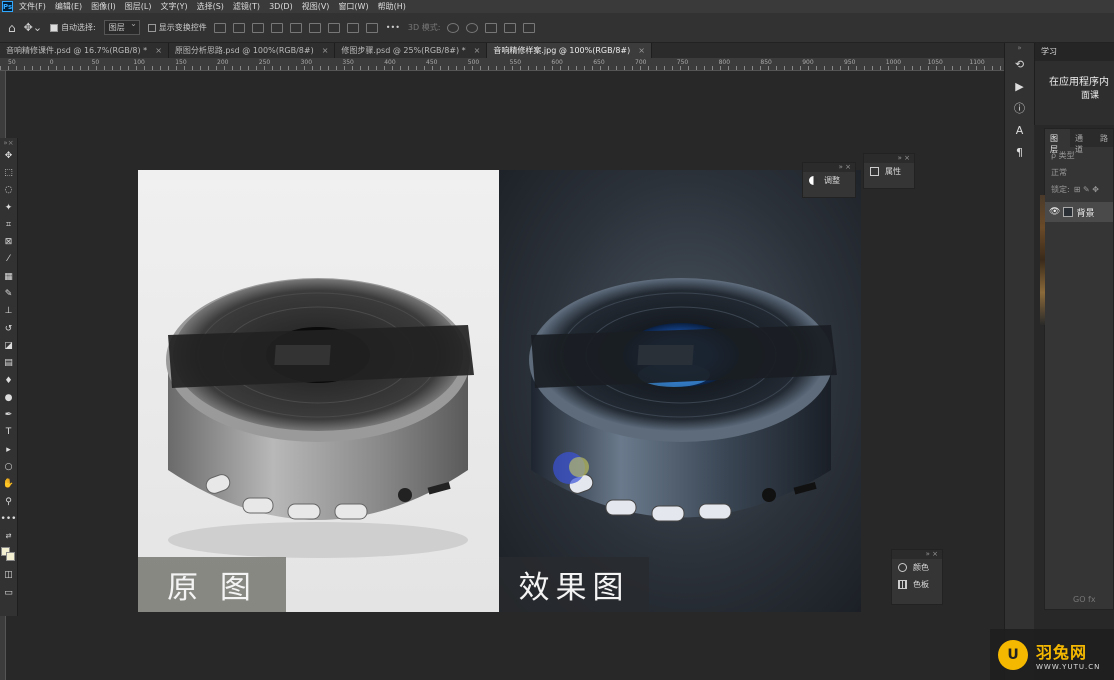 Image resolution: width=1114 pixels, height=680 pixels. What do you see at coordinates (121, 27) in the screenshot?
I see `auto-select-dropdown: 图层` at bounding box center [121, 27].